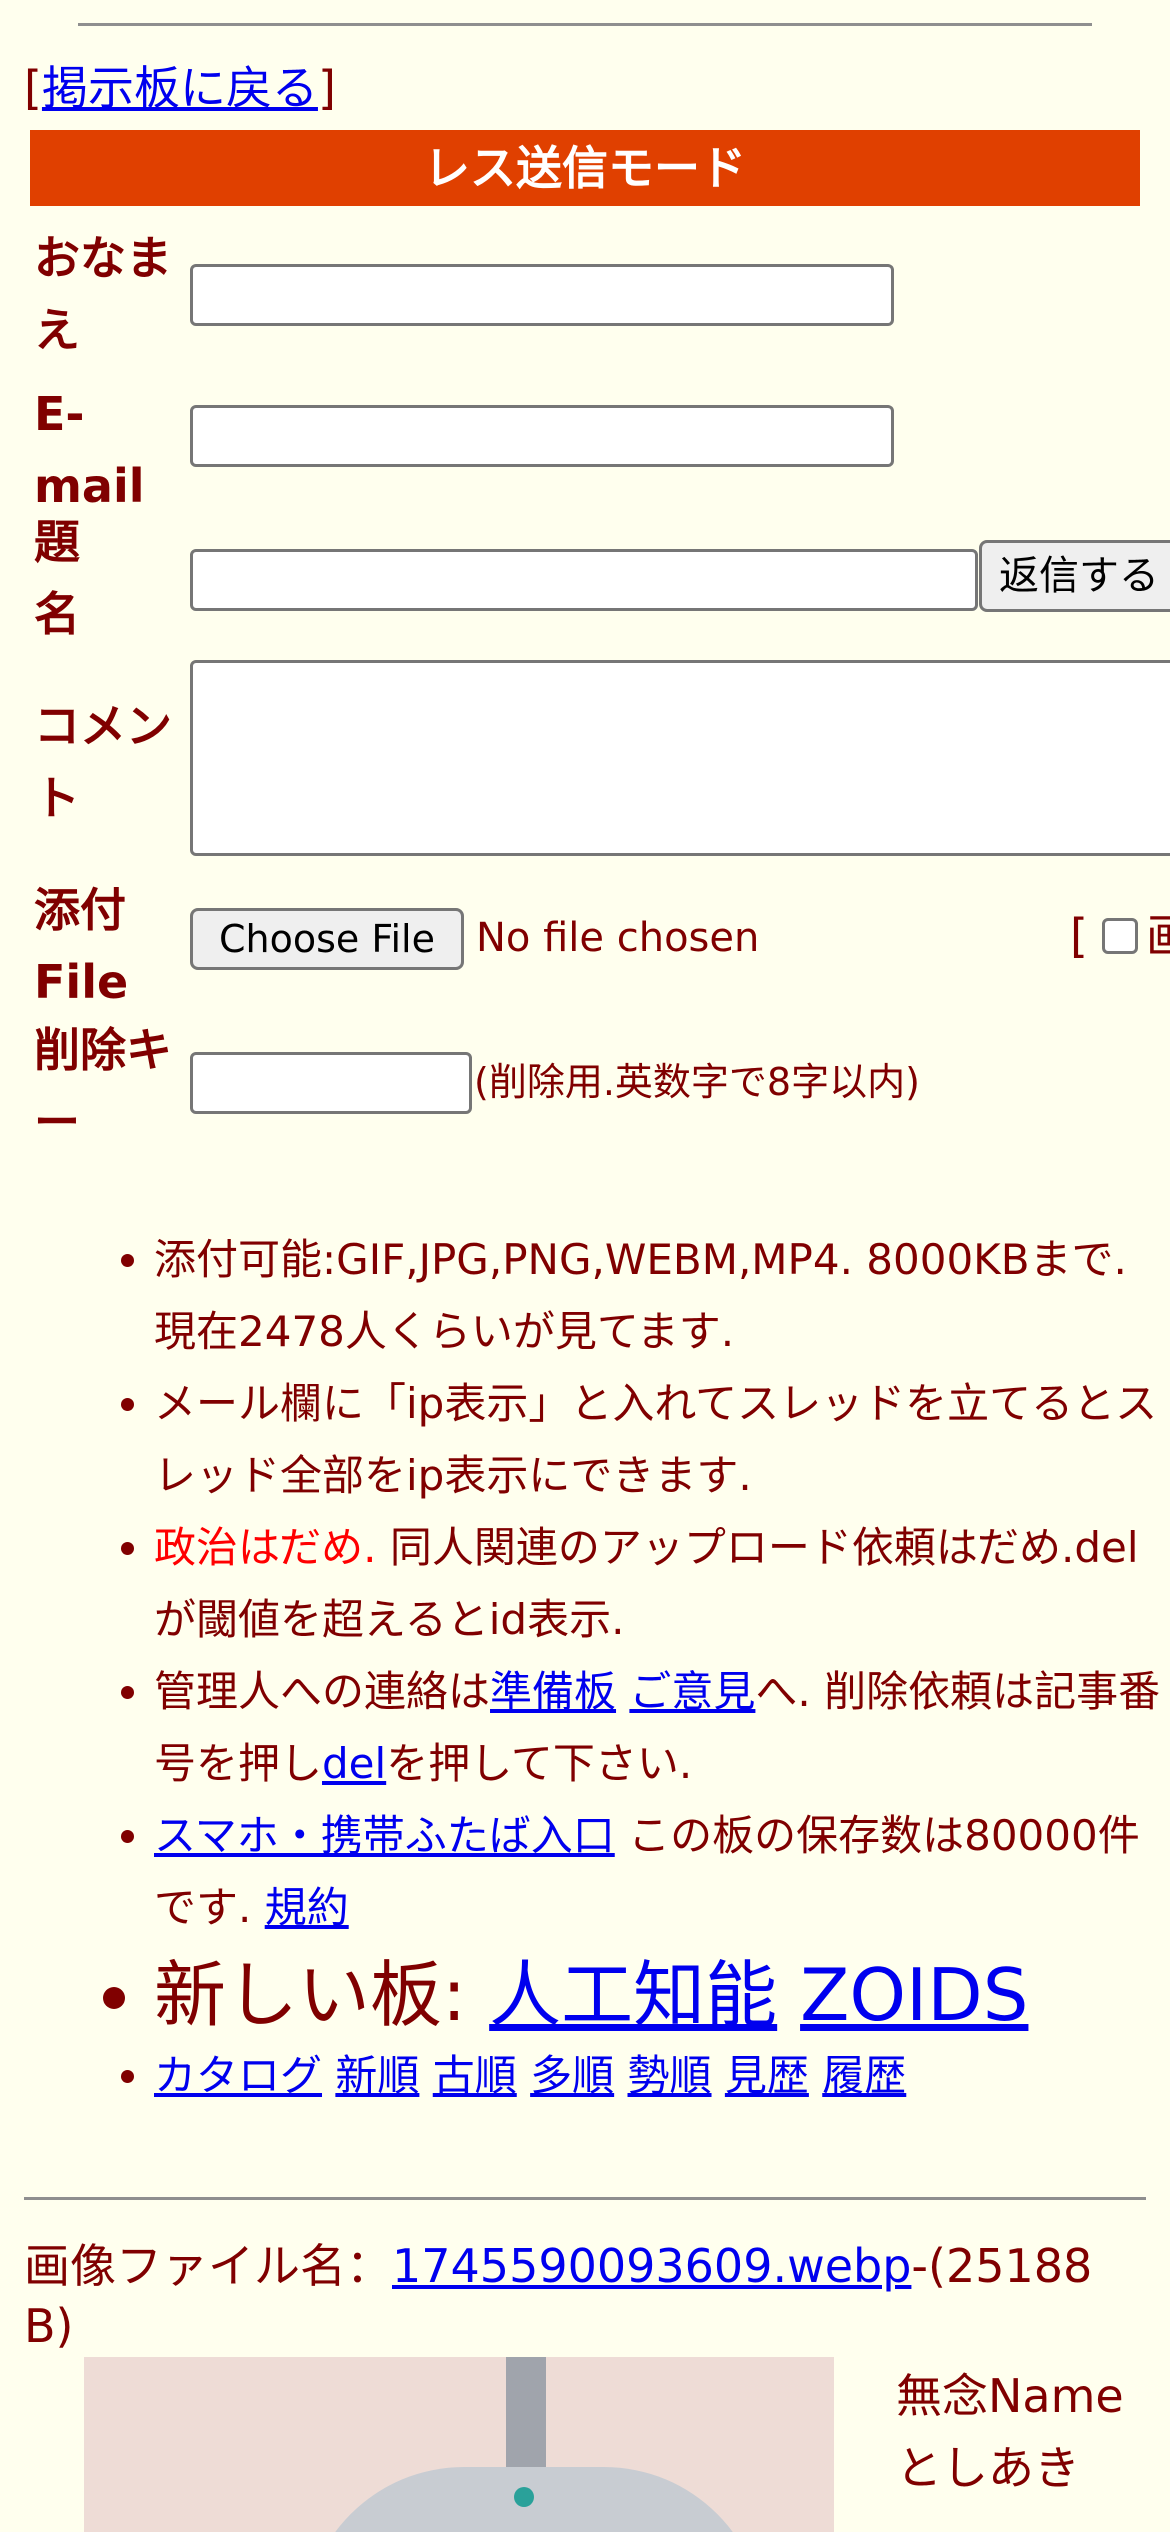 This screenshot has height=2532, width=1170. I want to click on email-input, so click(542, 436).